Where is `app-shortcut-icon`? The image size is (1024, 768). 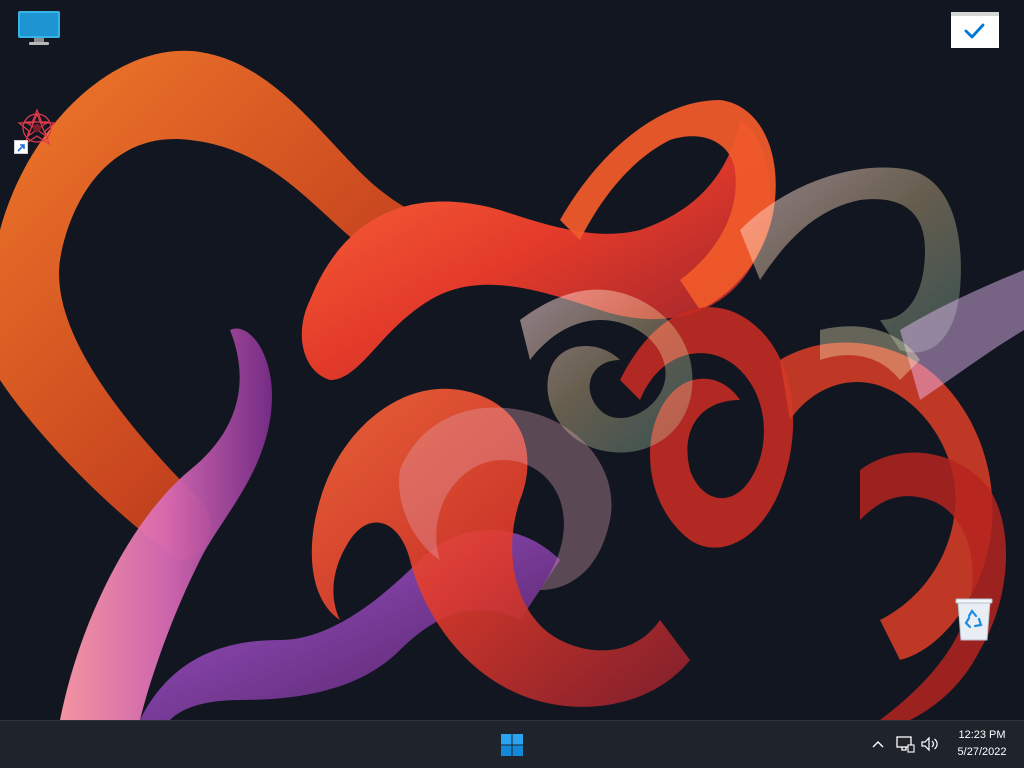 app-shortcut-icon is located at coordinates (37, 131).